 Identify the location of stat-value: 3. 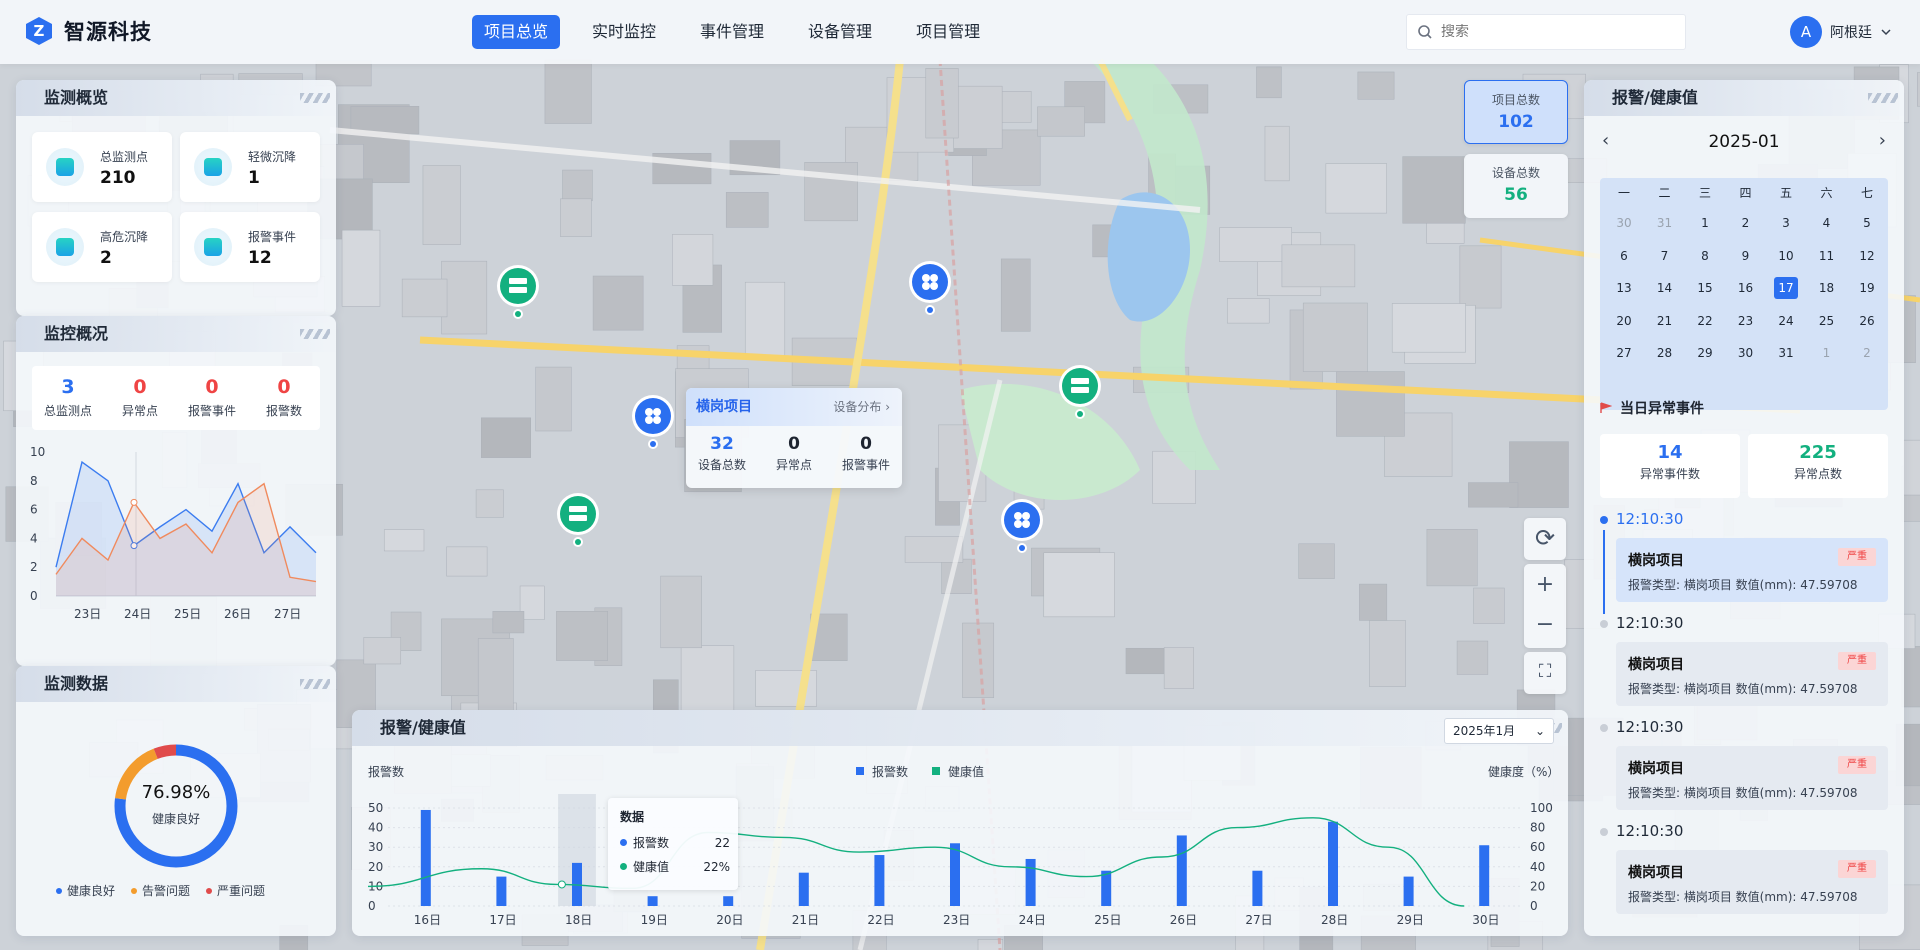
(68, 387).